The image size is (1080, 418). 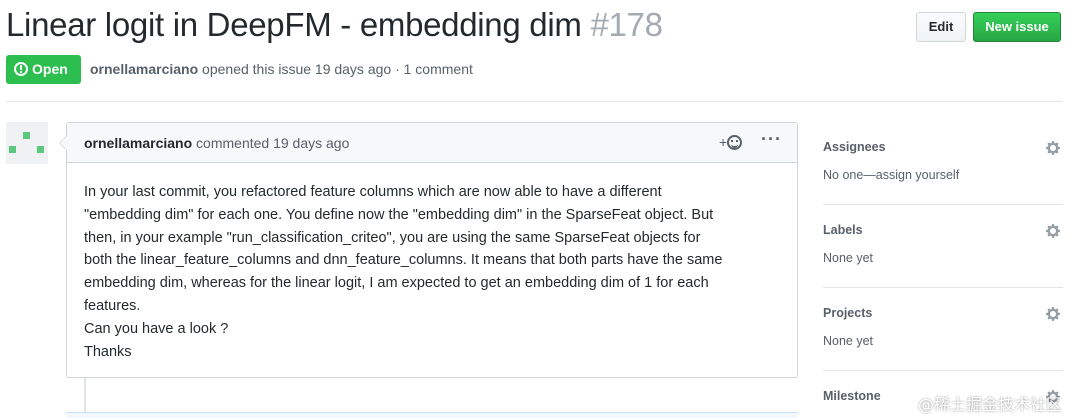 I want to click on issue-number: #178, so click(x=626, y=24).